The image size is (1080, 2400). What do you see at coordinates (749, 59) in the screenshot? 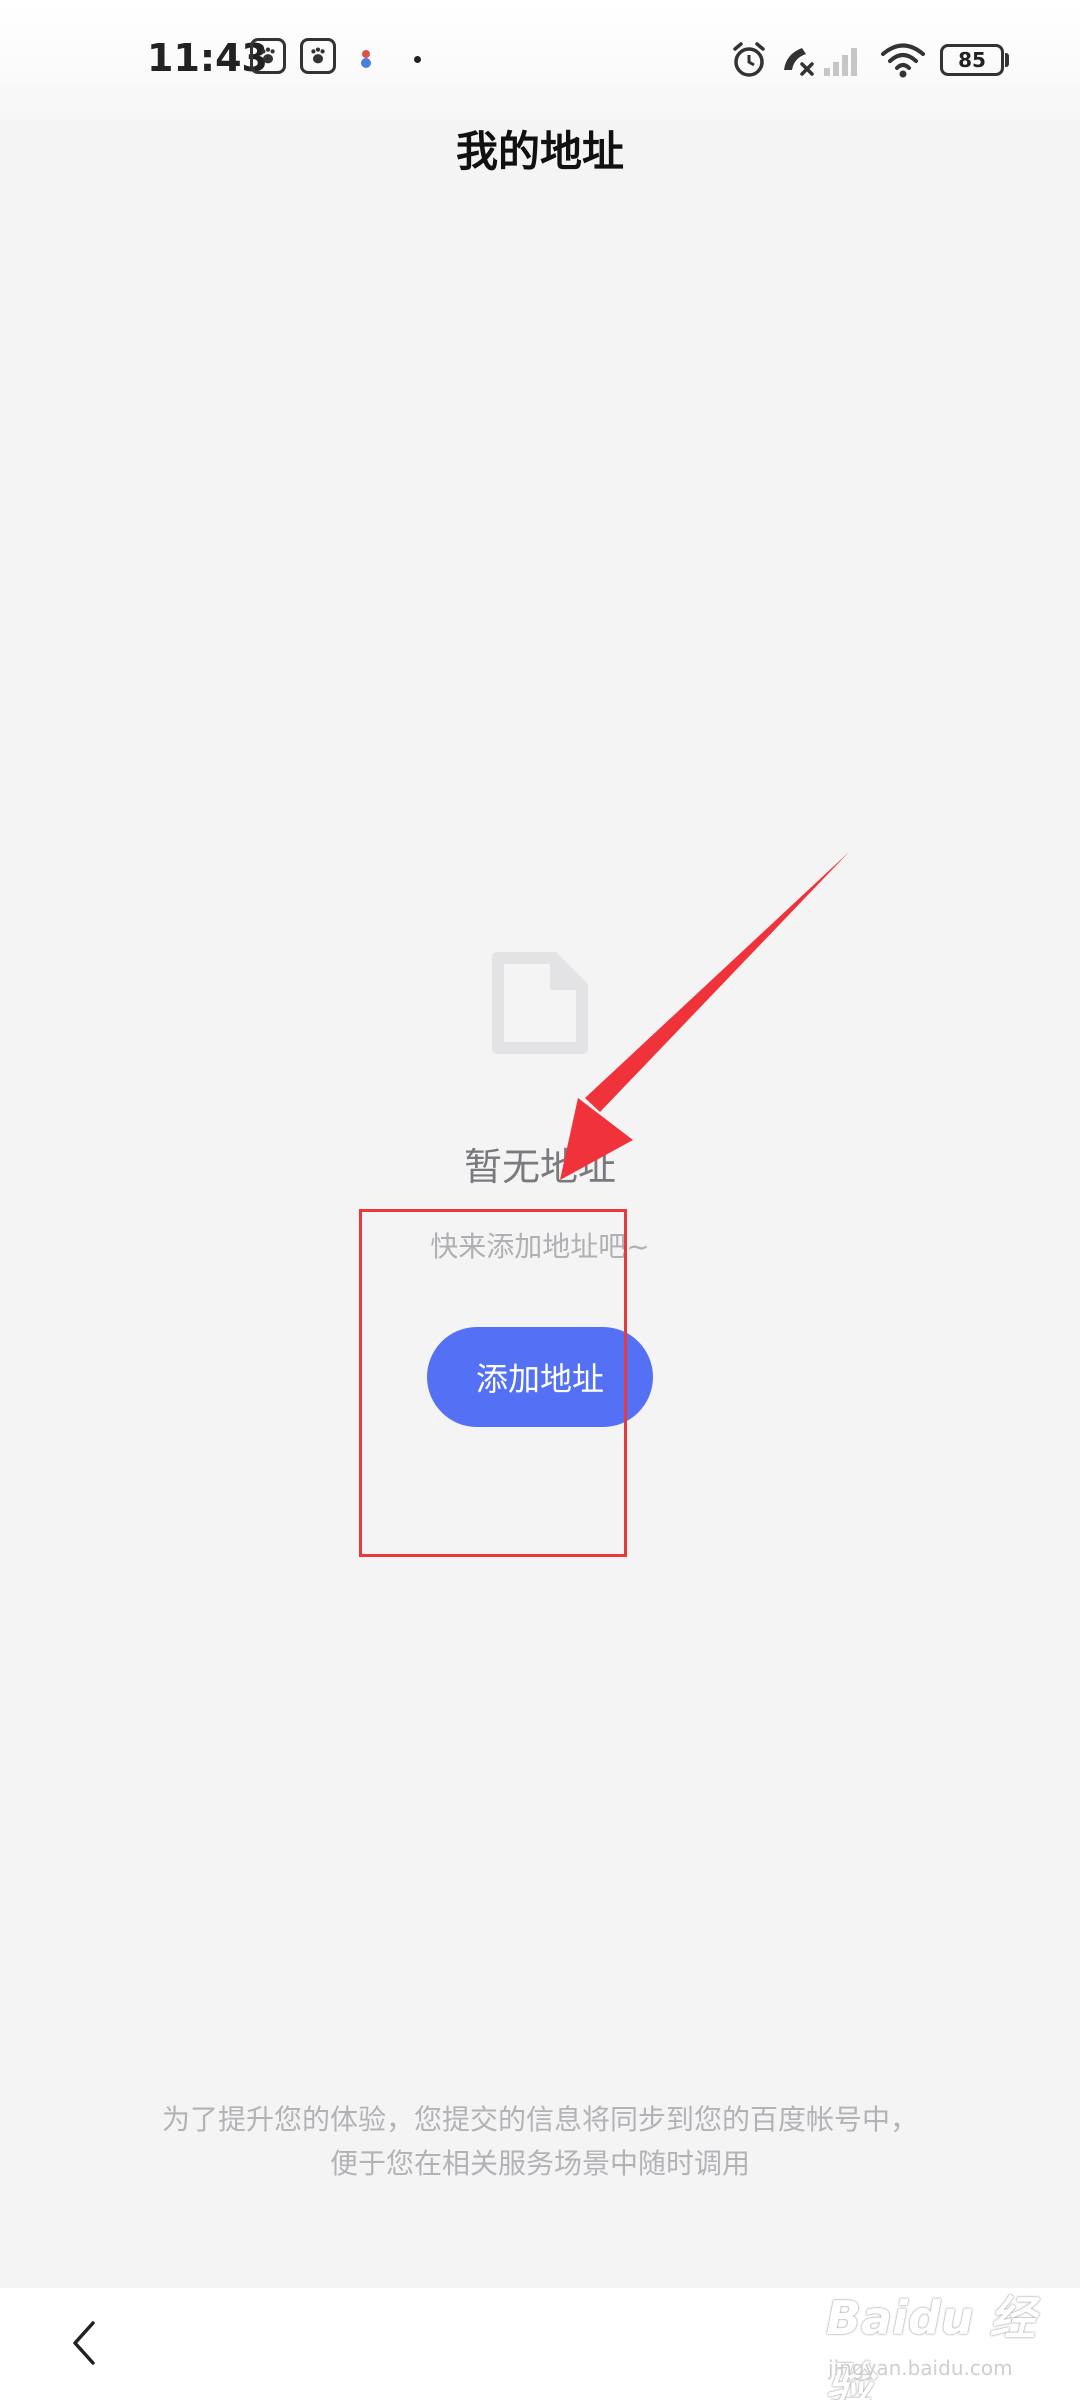
I see `alarm-icon` at bounding box center [749, 59].